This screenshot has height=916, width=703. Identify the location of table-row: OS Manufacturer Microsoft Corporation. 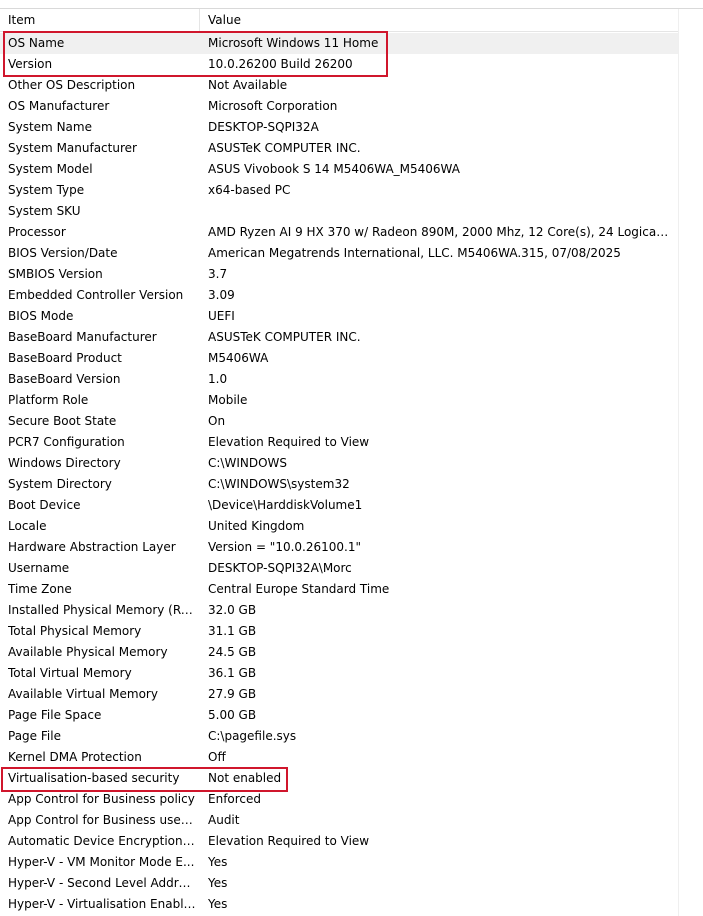
(339, 106).